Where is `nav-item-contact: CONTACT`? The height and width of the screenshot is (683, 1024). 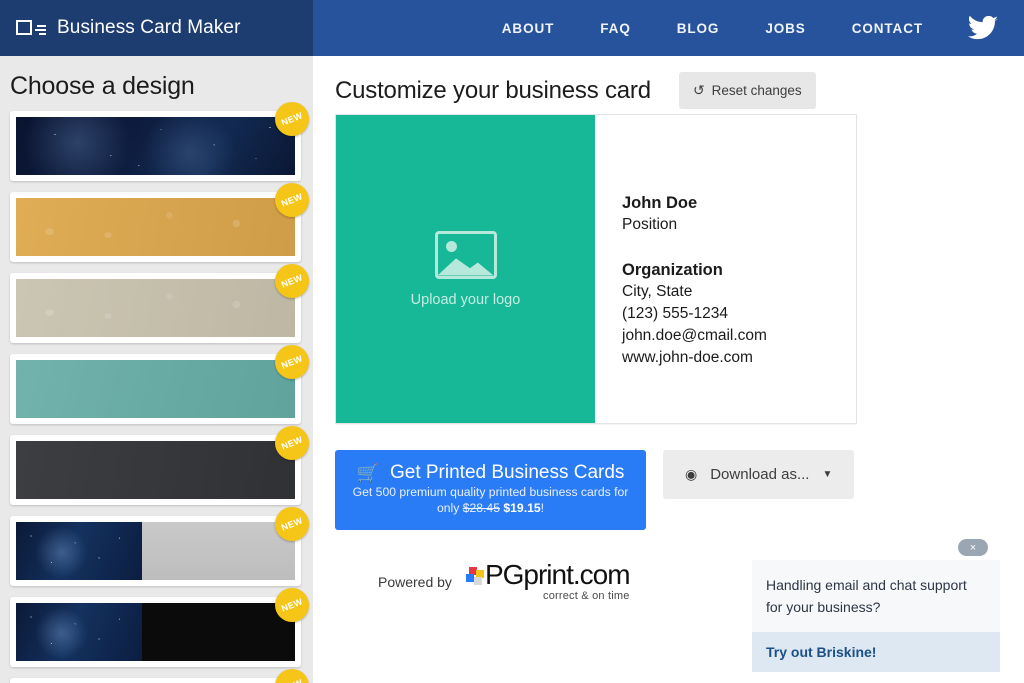
nav-item-contact: CONTACT is located at coordinates (887, 28).